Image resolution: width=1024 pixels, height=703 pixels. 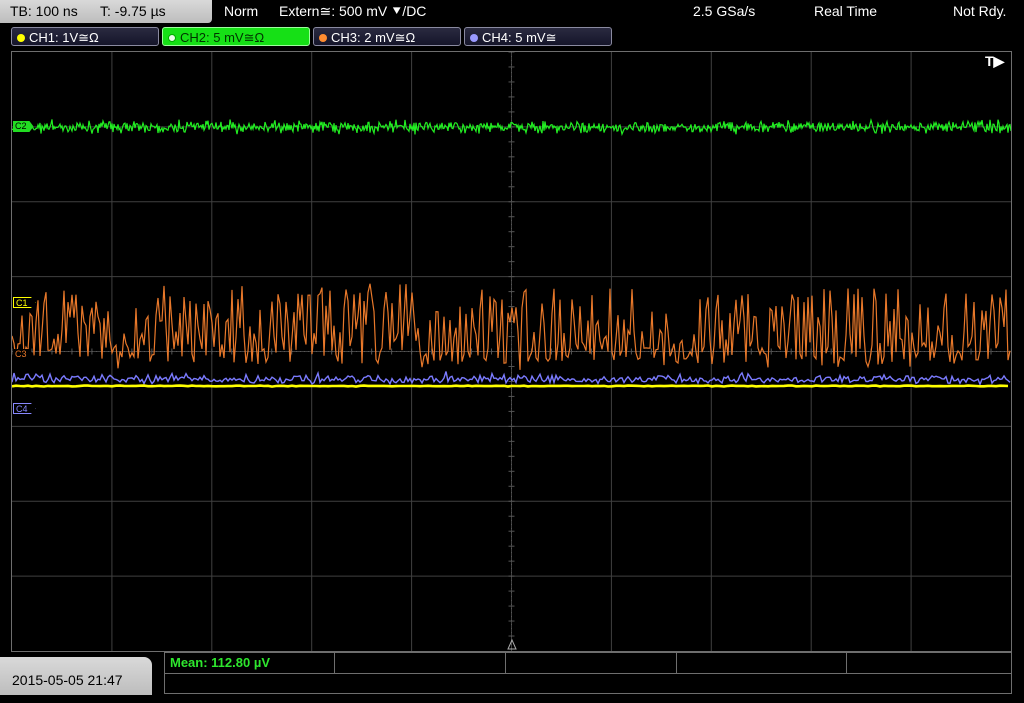 I want to click on tab-ch4-label: CH4: 5 mV≅, so click(x=519, y=37).